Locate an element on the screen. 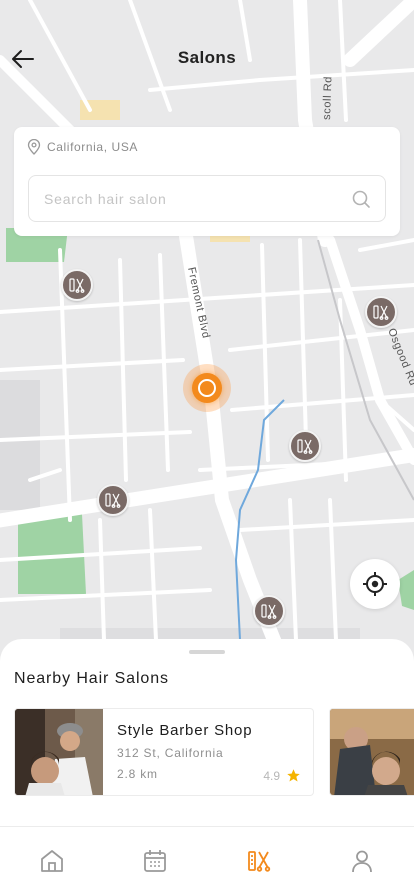 This screenshot has height=896, width=414. search-box is located at coordinates (207, 198).